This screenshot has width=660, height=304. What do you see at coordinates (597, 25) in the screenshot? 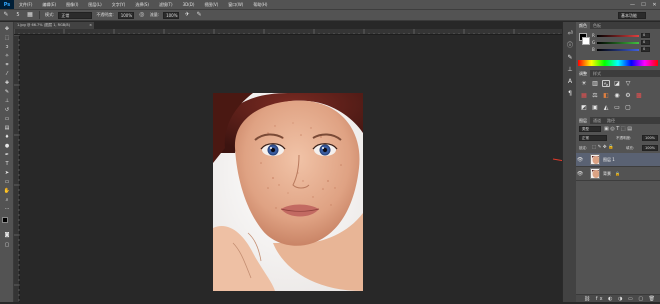
I see `tab-swatches: 色板` at bounding box center [597, 25].